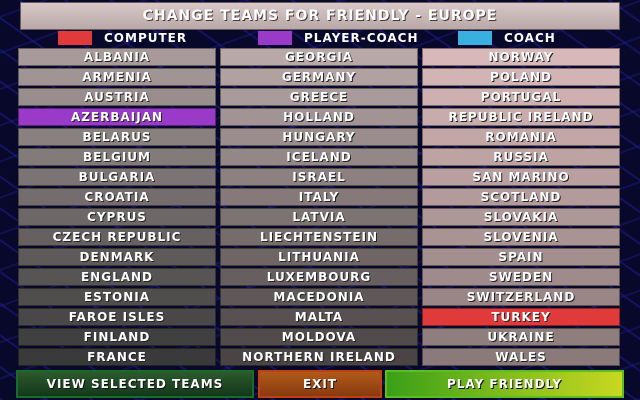 The height and width of the screenshot is (400, 640). What do you see at coordinates (117, 337) in the screenshot?
I see `team-cell: FINLAND` at bounding box center [117, 337].